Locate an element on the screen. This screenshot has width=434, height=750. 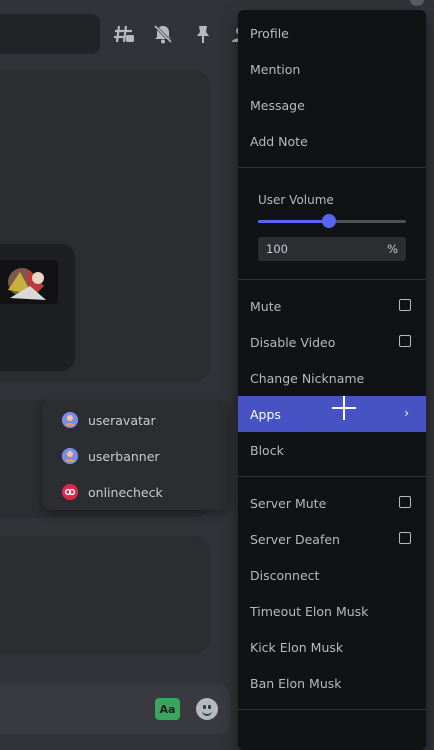
menu-item-mention: Mention is located at coordinates (332, 69).